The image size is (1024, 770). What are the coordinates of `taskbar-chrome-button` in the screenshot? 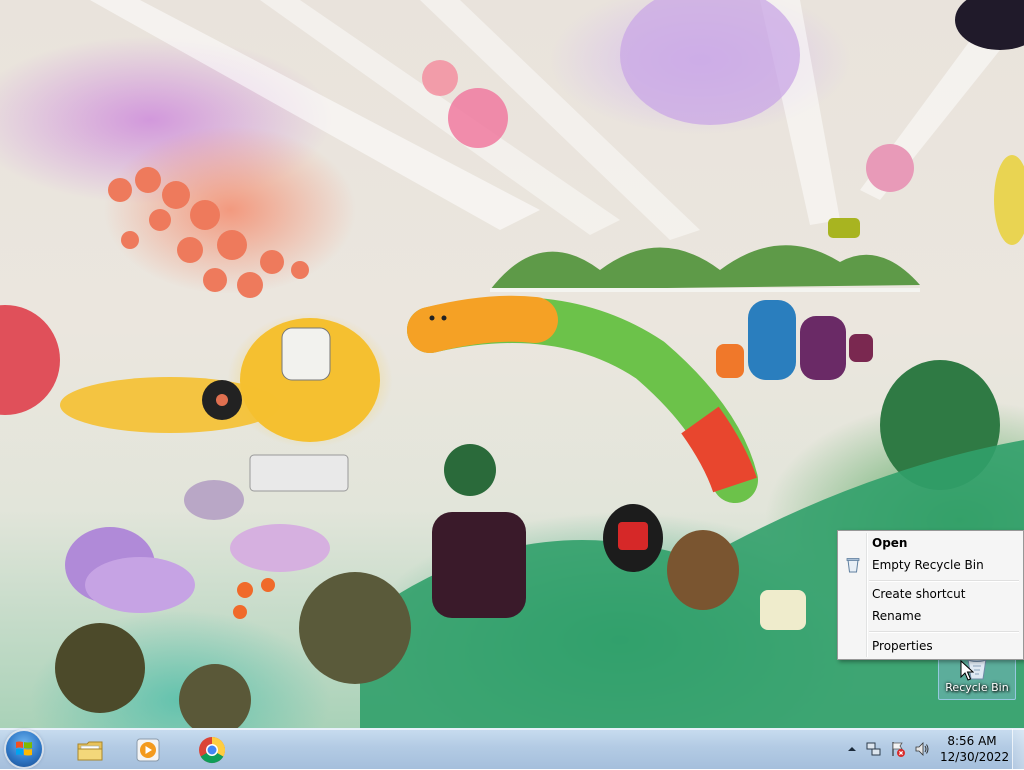 It's located at (212, 749).